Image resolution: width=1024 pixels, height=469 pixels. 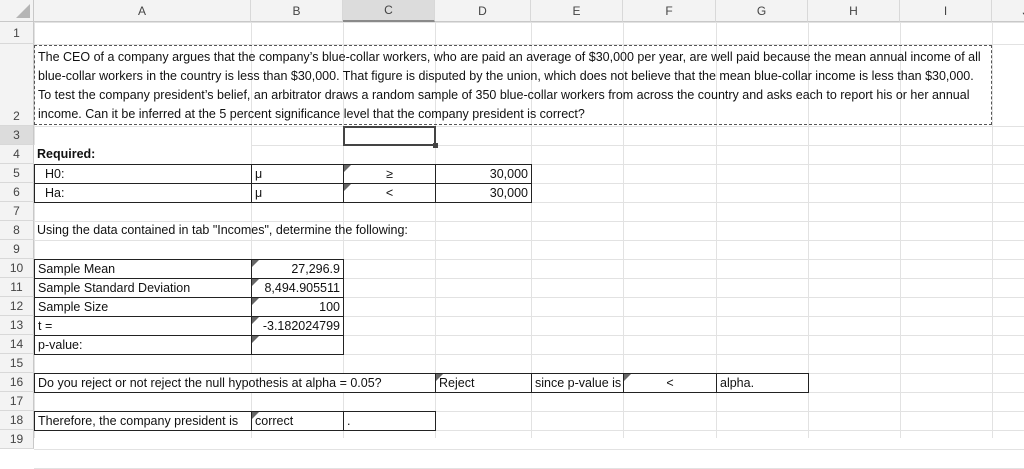 I want to click on sample-sd-label: Sample Standard Deviation, so click(x=143, y=288).